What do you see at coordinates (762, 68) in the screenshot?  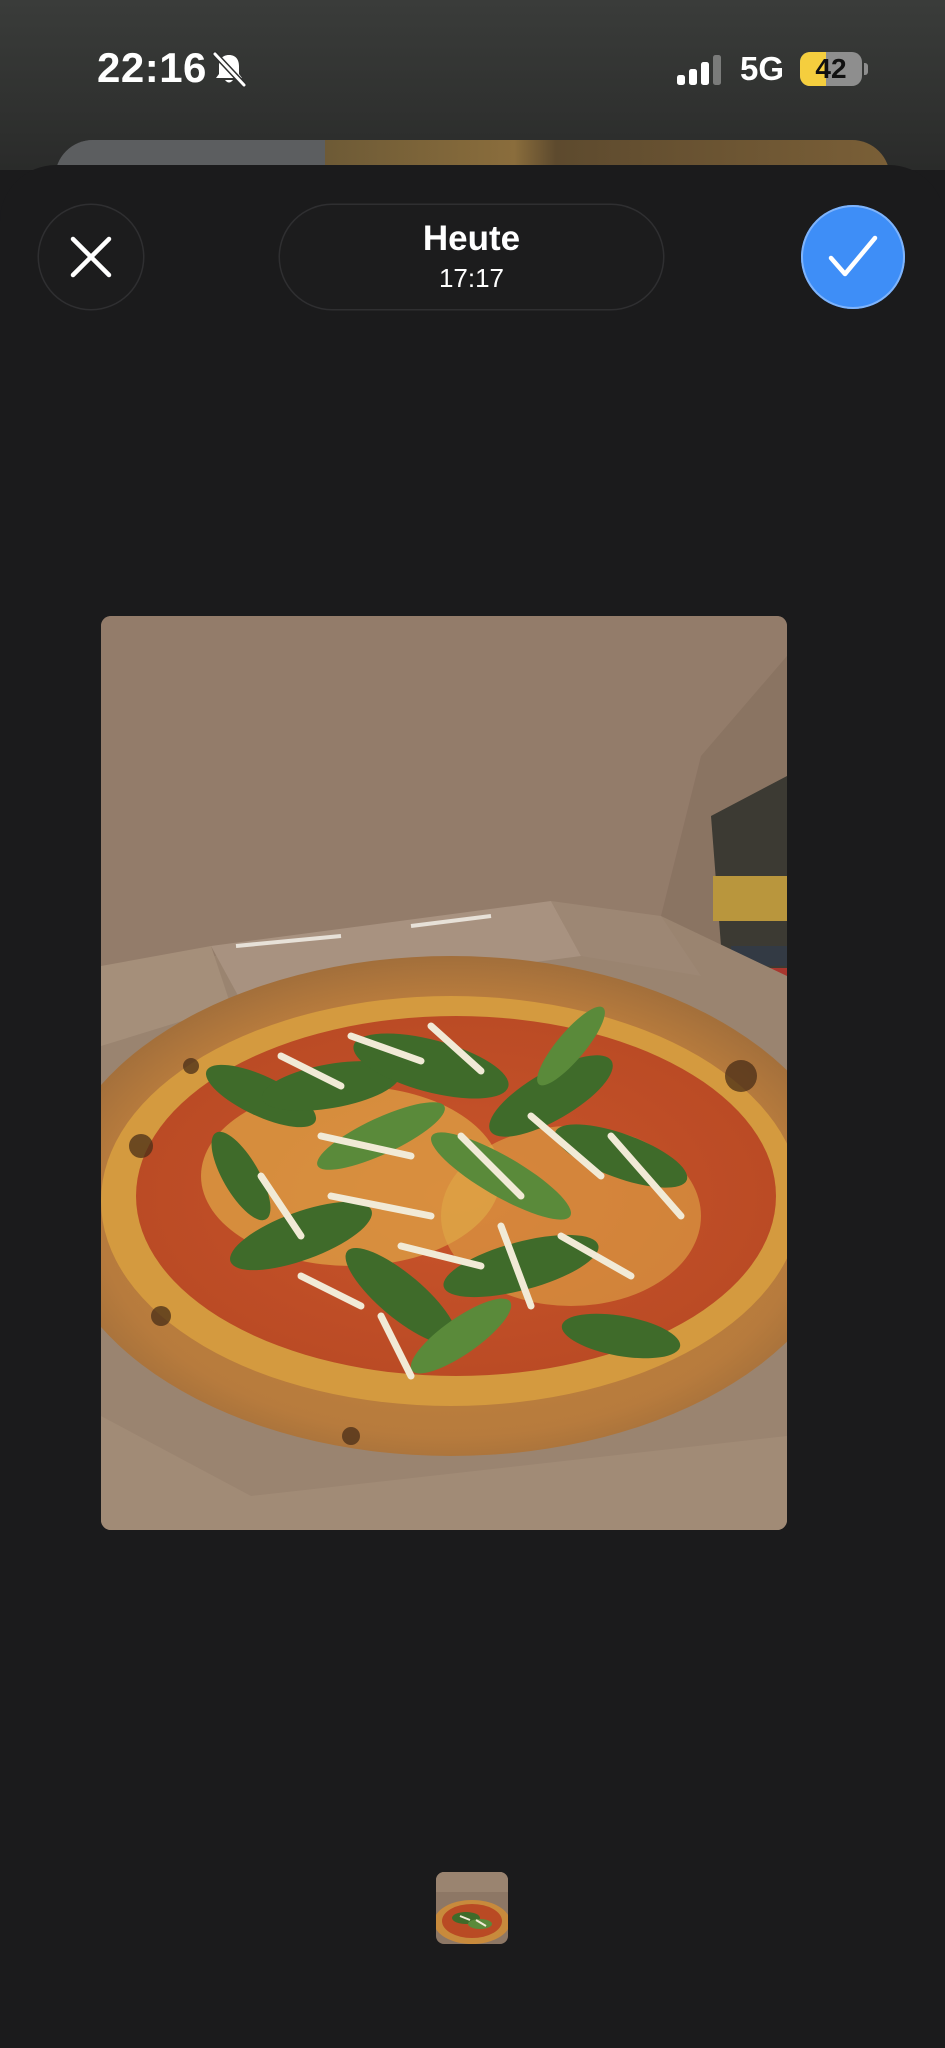 I see `network-type-label: 5G` at bounding box center [762, 68].